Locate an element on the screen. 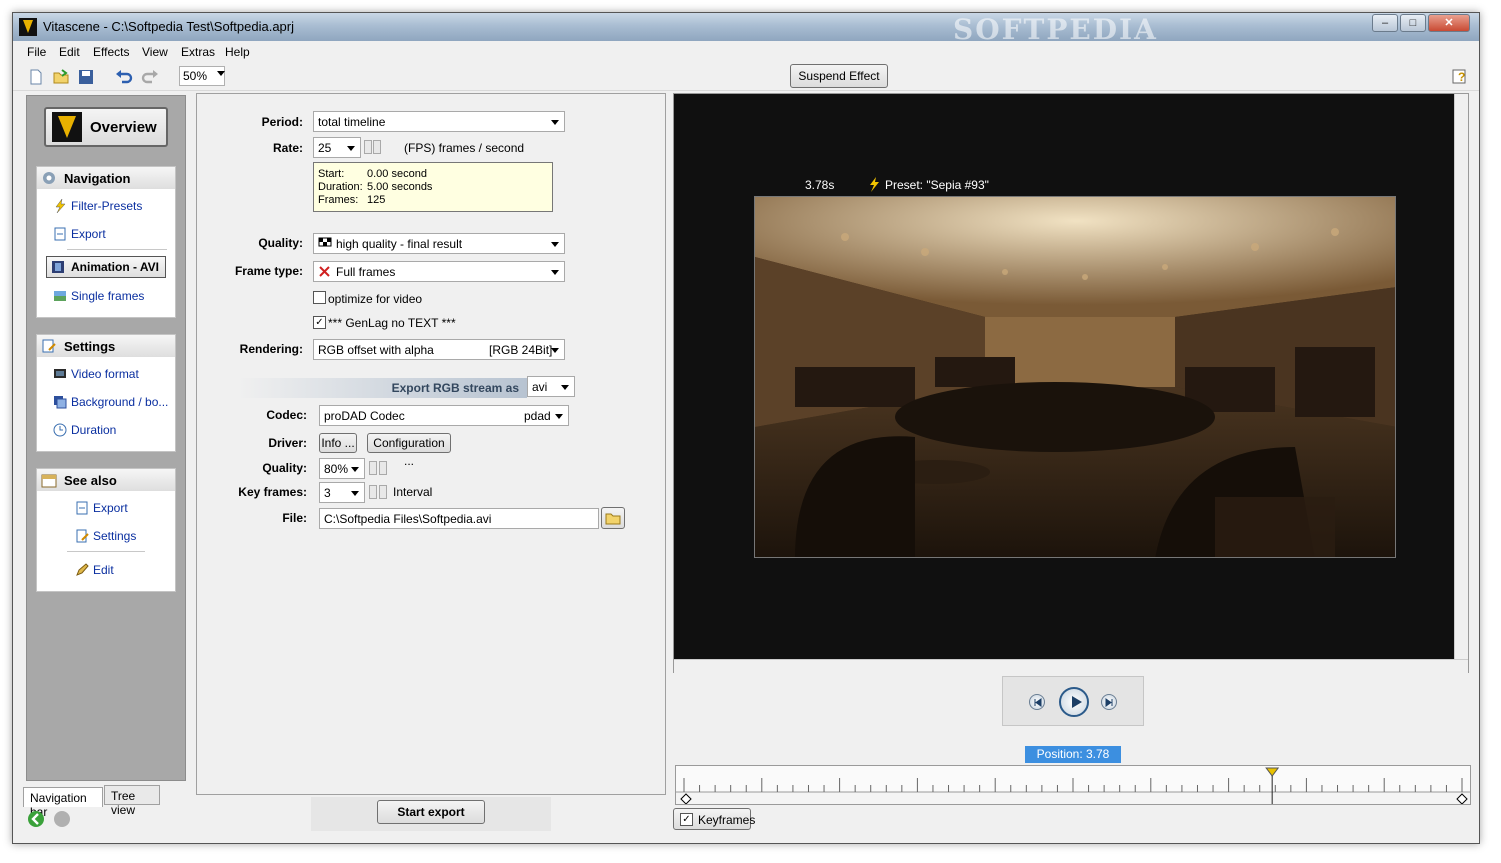  codec-select: proDAD Codec pdad is located at coordinates (444, 415).